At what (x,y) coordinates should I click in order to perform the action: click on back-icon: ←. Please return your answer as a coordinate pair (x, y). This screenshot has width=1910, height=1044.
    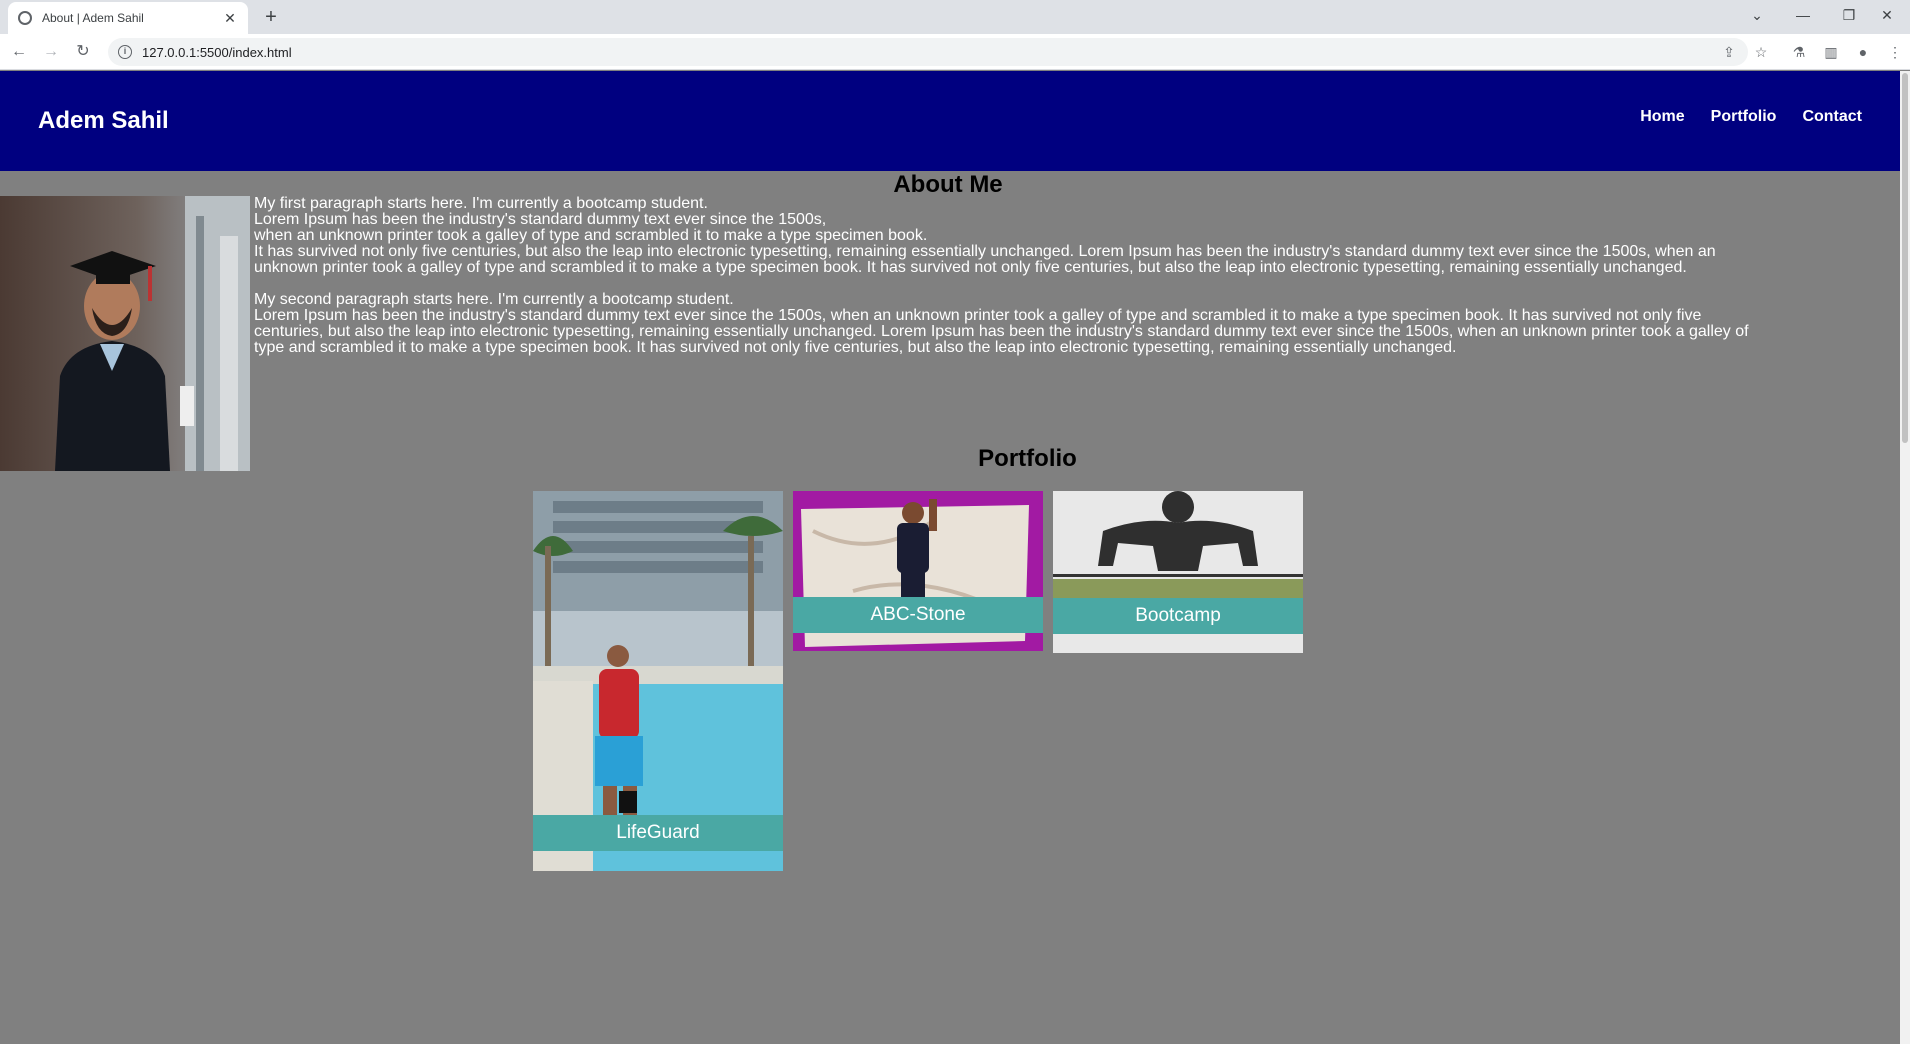
    Looking at the image, I should click on (19, 52).